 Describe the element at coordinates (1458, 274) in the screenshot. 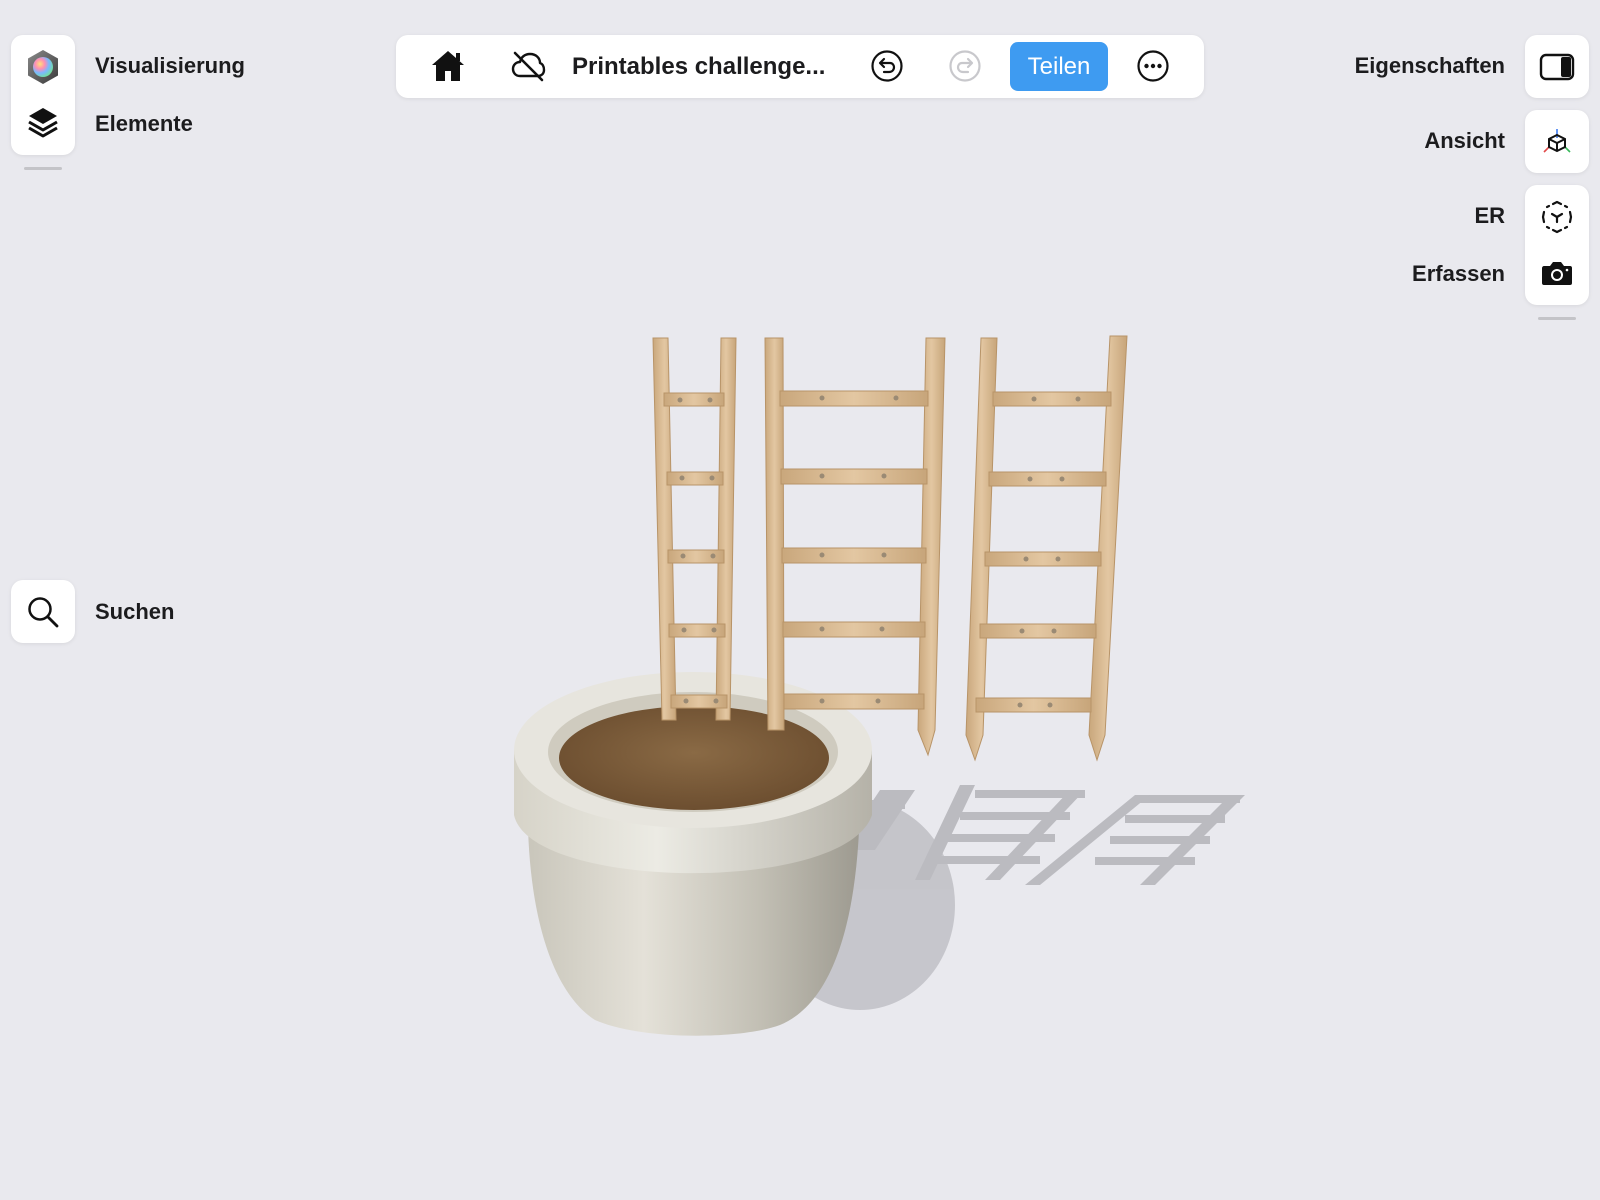

I see `capture-label: Erfassen` at that location.